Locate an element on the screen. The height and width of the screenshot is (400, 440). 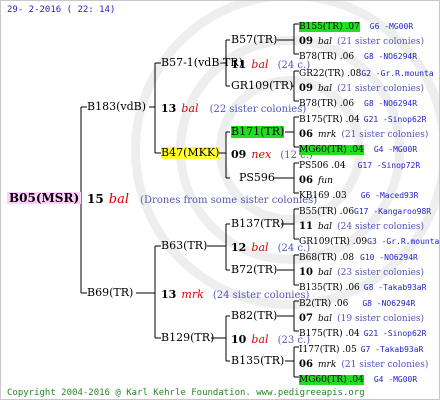
gen3-b47-name: B47(MKK) is located at coordinates (190, 153).